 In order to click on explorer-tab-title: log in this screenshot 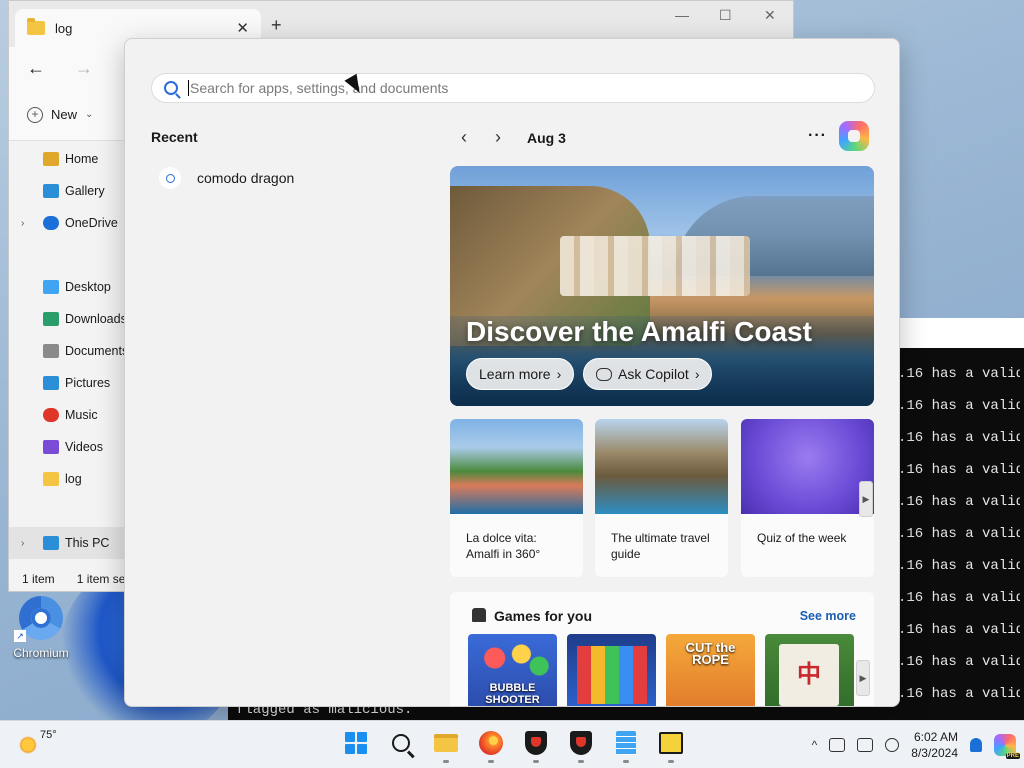, I will do `click(64, 28)`.